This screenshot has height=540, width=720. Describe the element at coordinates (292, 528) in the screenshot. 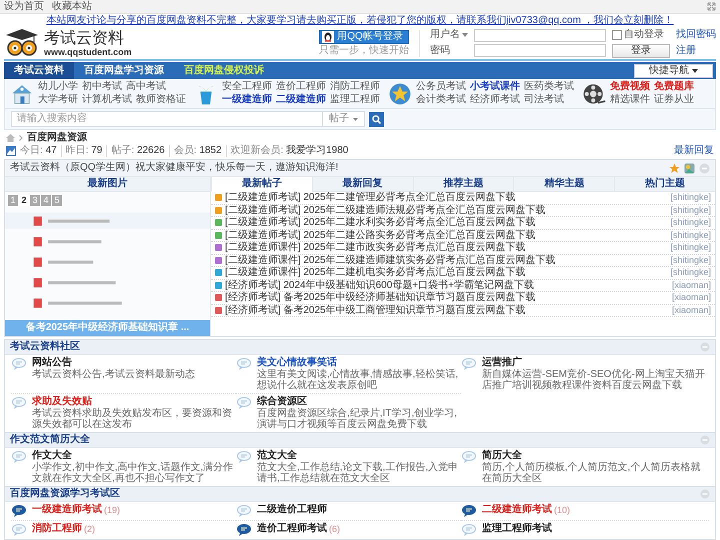

I see `forum-title-link: 造价工程师考试` at that location.